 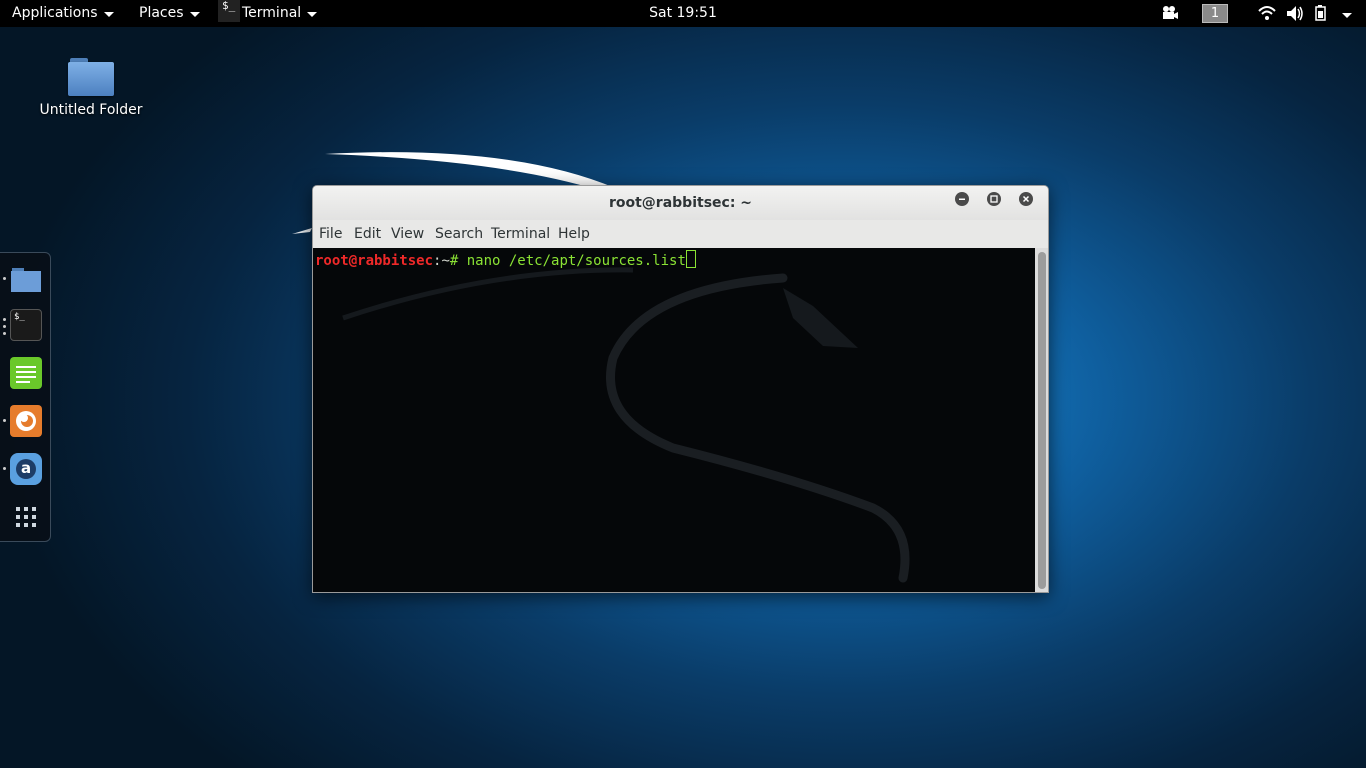 What do you see at coordinates (272, 13) in the screenshot?
I see `active-app-label: Terminal` at bounding box center [272, 13].